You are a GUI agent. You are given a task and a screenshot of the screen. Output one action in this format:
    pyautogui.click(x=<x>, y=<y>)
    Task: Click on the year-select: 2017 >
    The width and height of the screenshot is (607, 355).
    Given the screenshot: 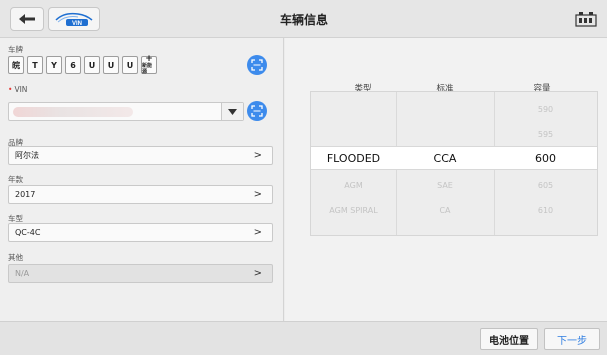 What is the action you would take?
    pyautogui.click(x=140, y=194)
    